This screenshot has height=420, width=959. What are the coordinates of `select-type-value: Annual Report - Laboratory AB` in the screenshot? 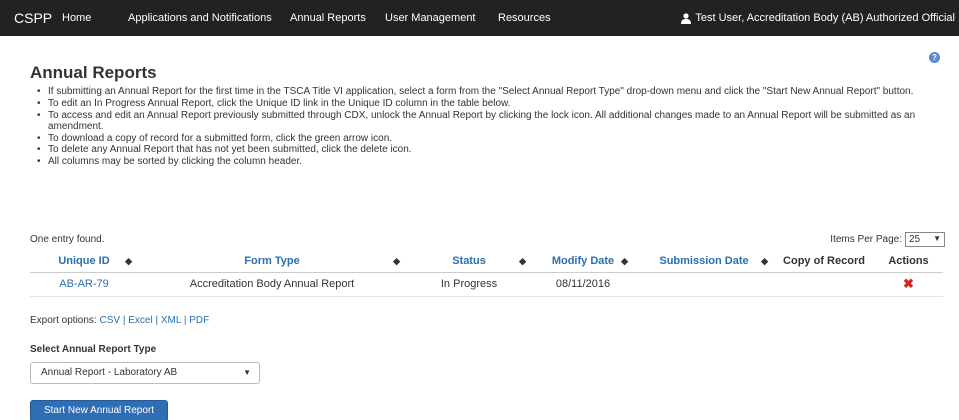 It's located at (109, 372).